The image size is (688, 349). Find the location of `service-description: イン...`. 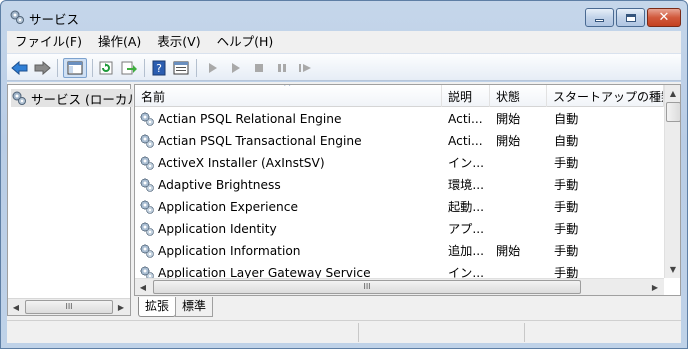

service-description: イン... is located at coordinates (466, 163).